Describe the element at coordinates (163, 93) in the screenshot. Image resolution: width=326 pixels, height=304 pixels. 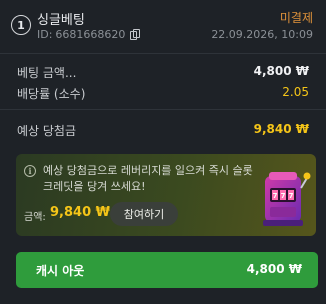
I see `odds-row: 배당률 (소수) 2.05` at that location.